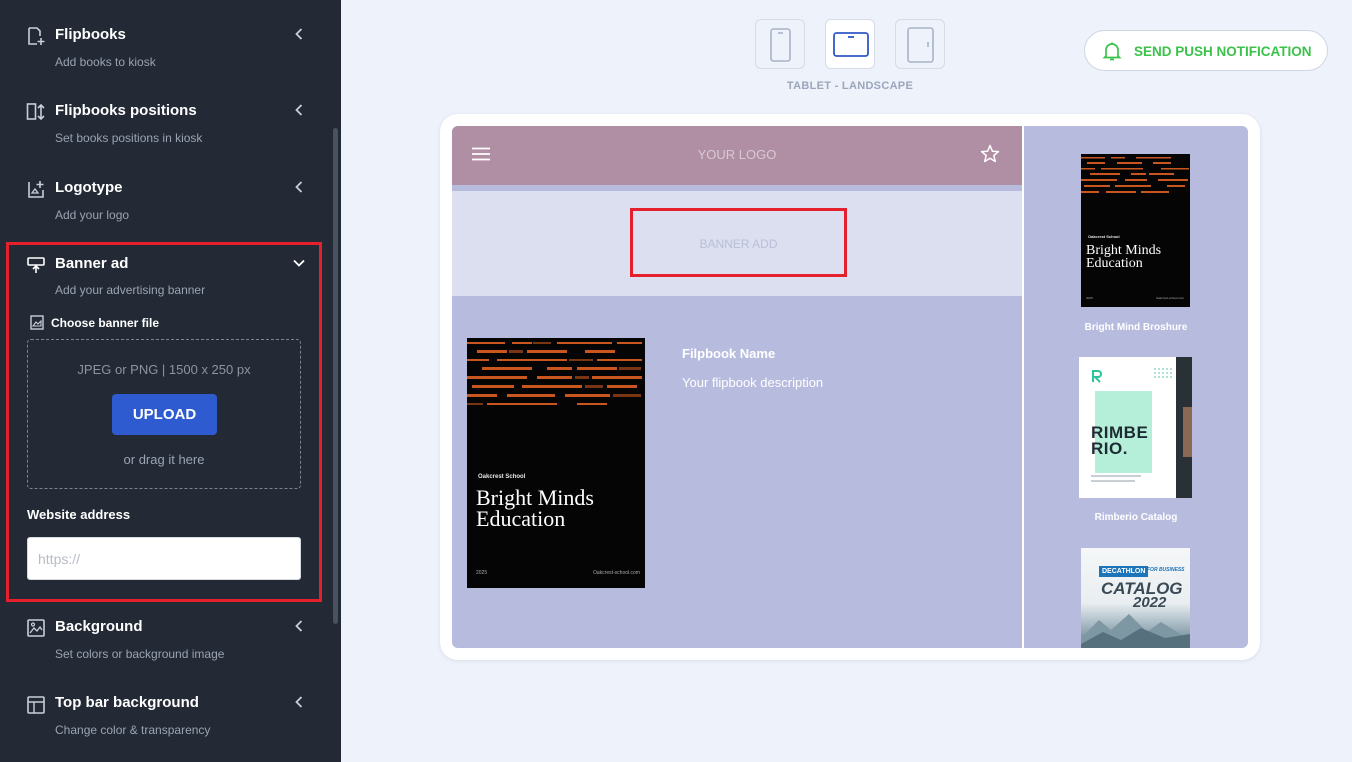 Image resolution: width=1352 pixels, height=762 pixels. What do you see at coordinates (1097, 376) in the screenshot?
I see `rimberio-logo-icon` at bounding box center [1097, 376].